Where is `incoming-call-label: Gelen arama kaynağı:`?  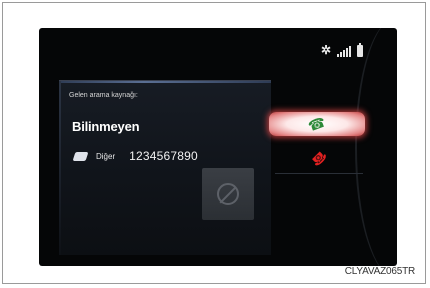
incoming-call-label: Gelen arama kaynağı: is located at coordinates (103, 95).